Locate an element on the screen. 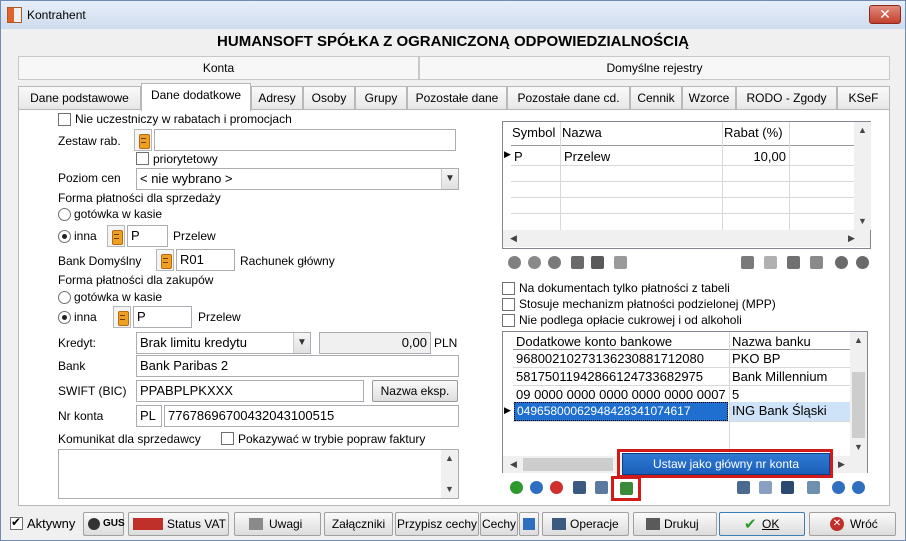 This screenshot has height=541, width=906. cechy-button: Cechy is located at coordinates (499, 524).